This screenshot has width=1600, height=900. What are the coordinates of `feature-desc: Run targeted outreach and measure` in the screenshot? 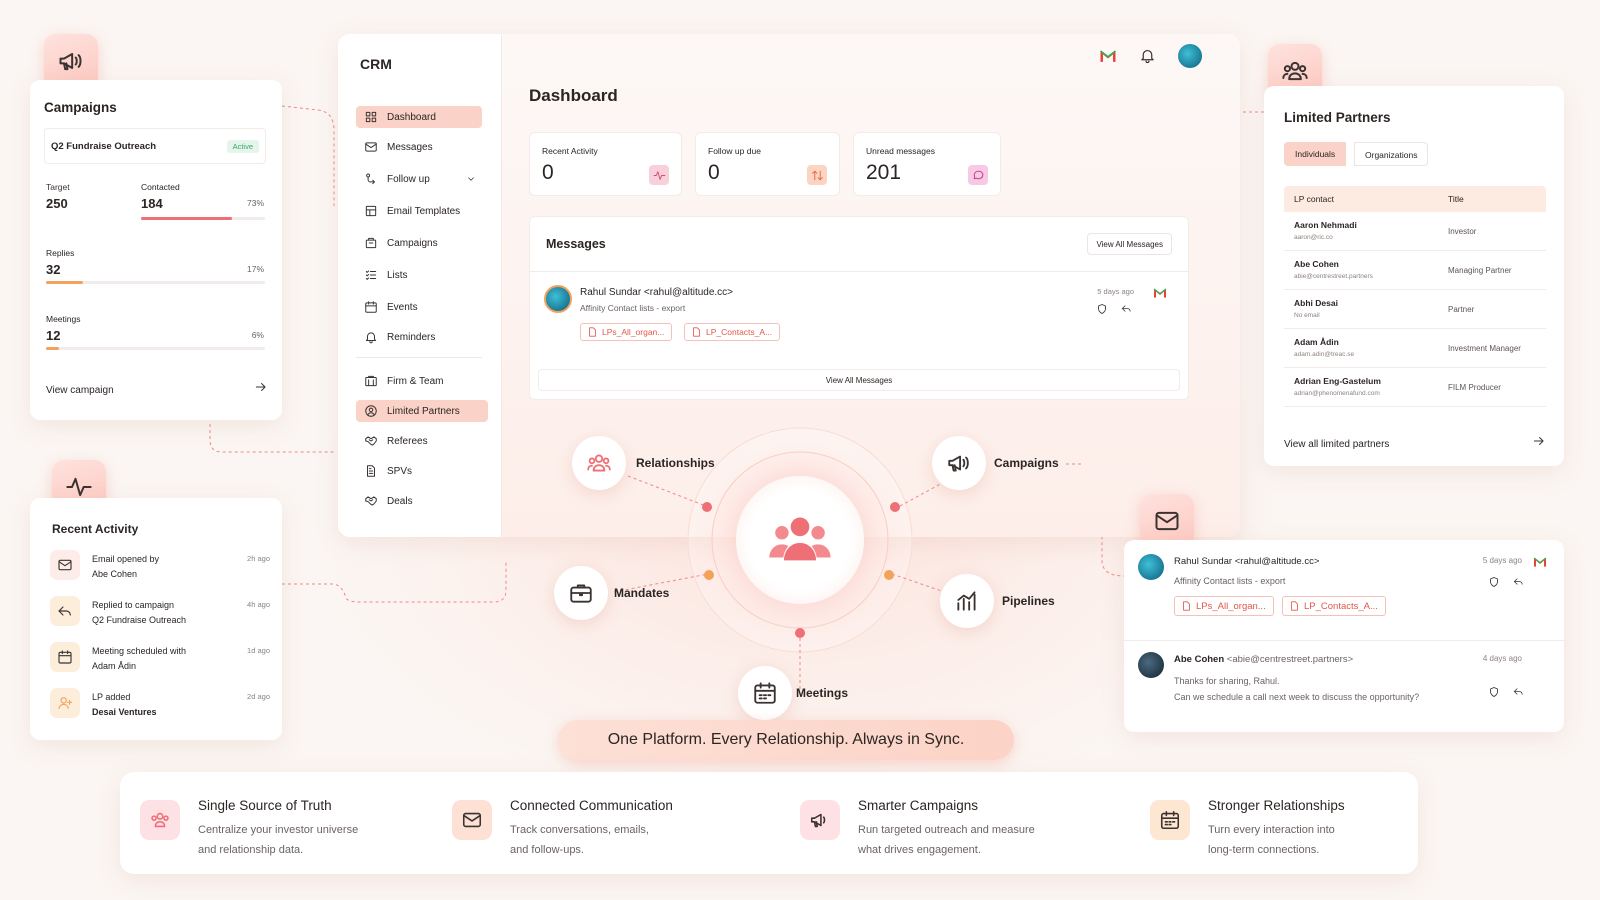 It's located at (946, 830).